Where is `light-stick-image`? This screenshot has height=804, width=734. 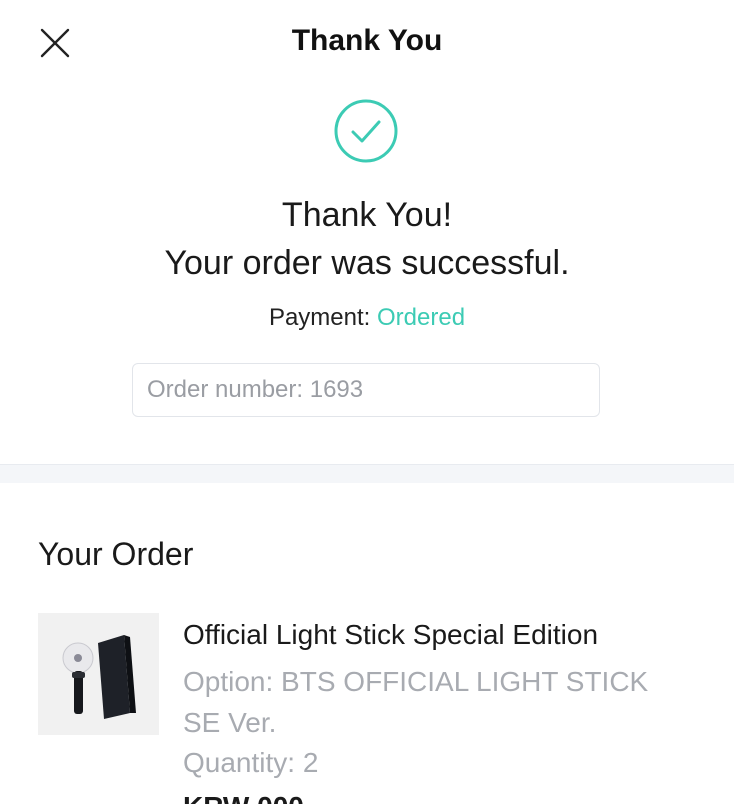 light-stick-image is located at coordinates (98, 674).